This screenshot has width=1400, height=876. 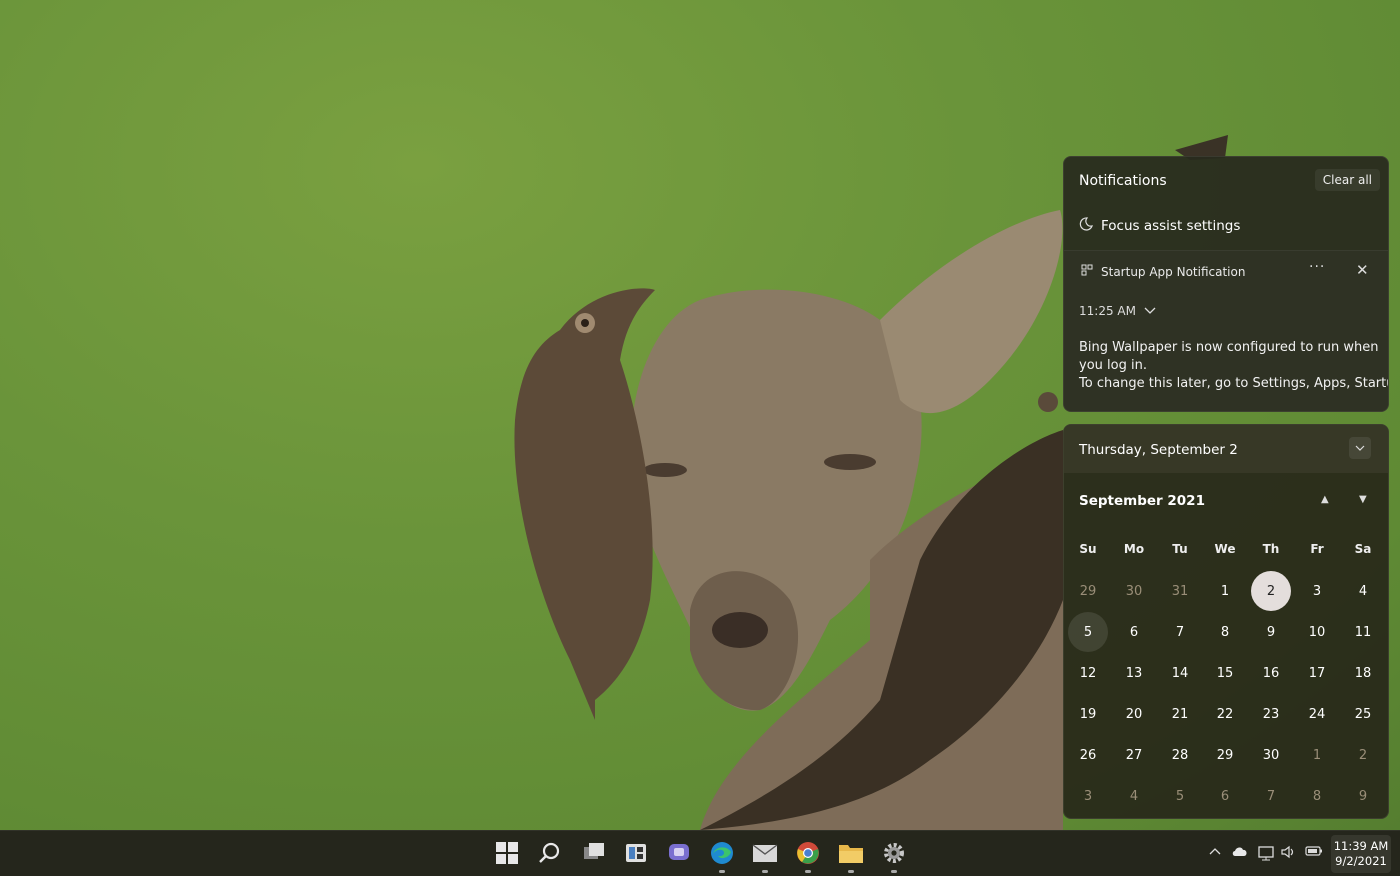 What do you see at coordinates (1180, 673) in the screenshot?
I see `calendar-day: 14` at bounding box center [1180, 673].